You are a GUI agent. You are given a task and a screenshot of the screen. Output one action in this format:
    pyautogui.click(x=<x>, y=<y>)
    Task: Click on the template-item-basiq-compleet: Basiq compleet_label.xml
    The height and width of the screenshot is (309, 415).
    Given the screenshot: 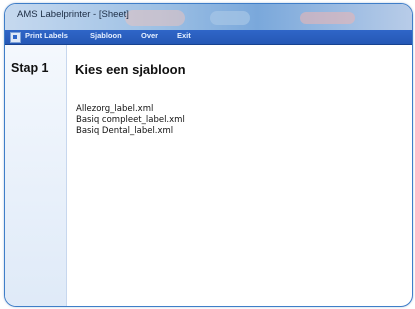 What is the action you would take?
    pyautogui.click(x=130, y=120)
    